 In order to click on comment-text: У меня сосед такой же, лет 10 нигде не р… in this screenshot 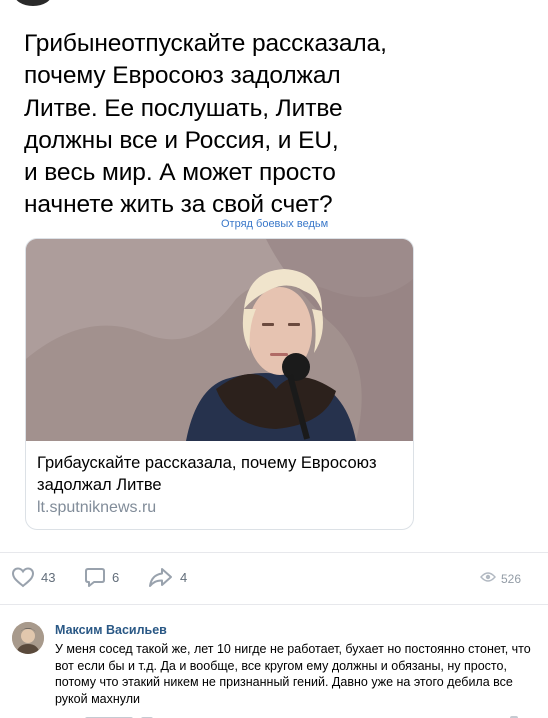, I will do `click(293, 674)`.